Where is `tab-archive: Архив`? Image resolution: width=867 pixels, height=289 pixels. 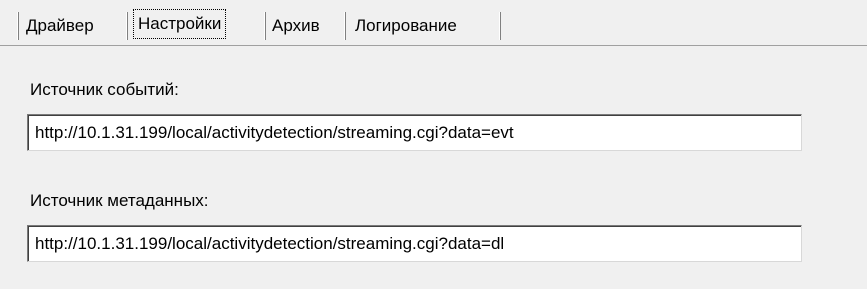
tab-archive: Архив is located at coordinates (296, 26).